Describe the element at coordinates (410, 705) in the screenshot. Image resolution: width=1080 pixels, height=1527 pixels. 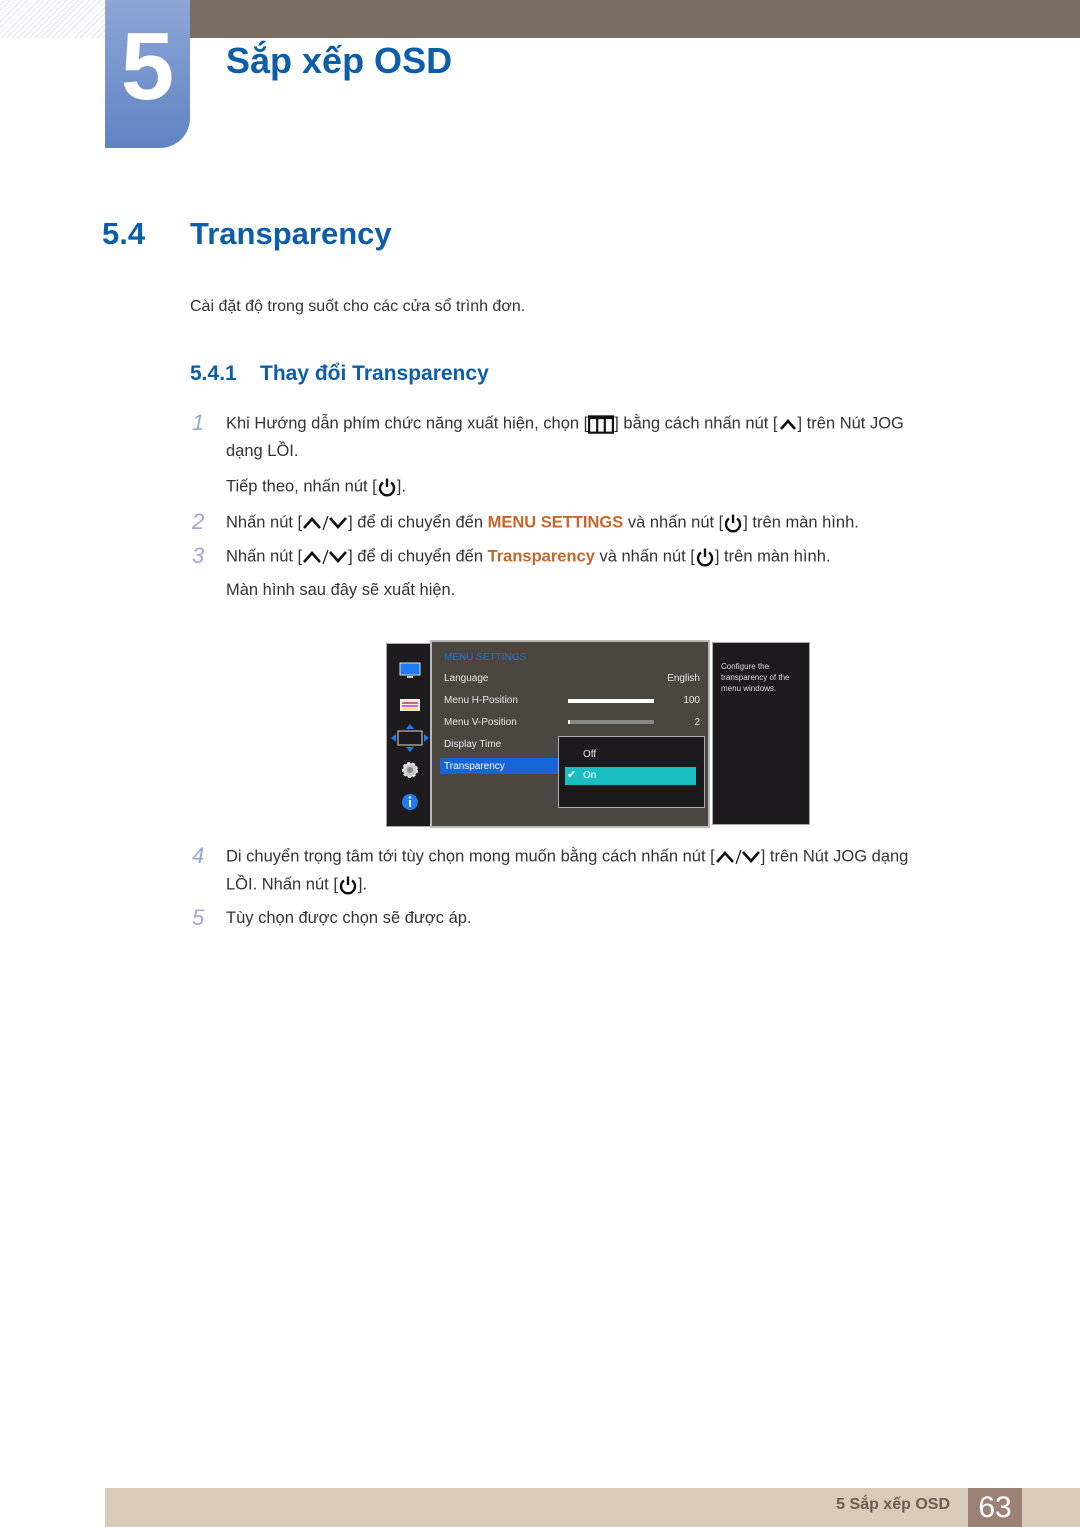
I see `picture-icon` at that location.